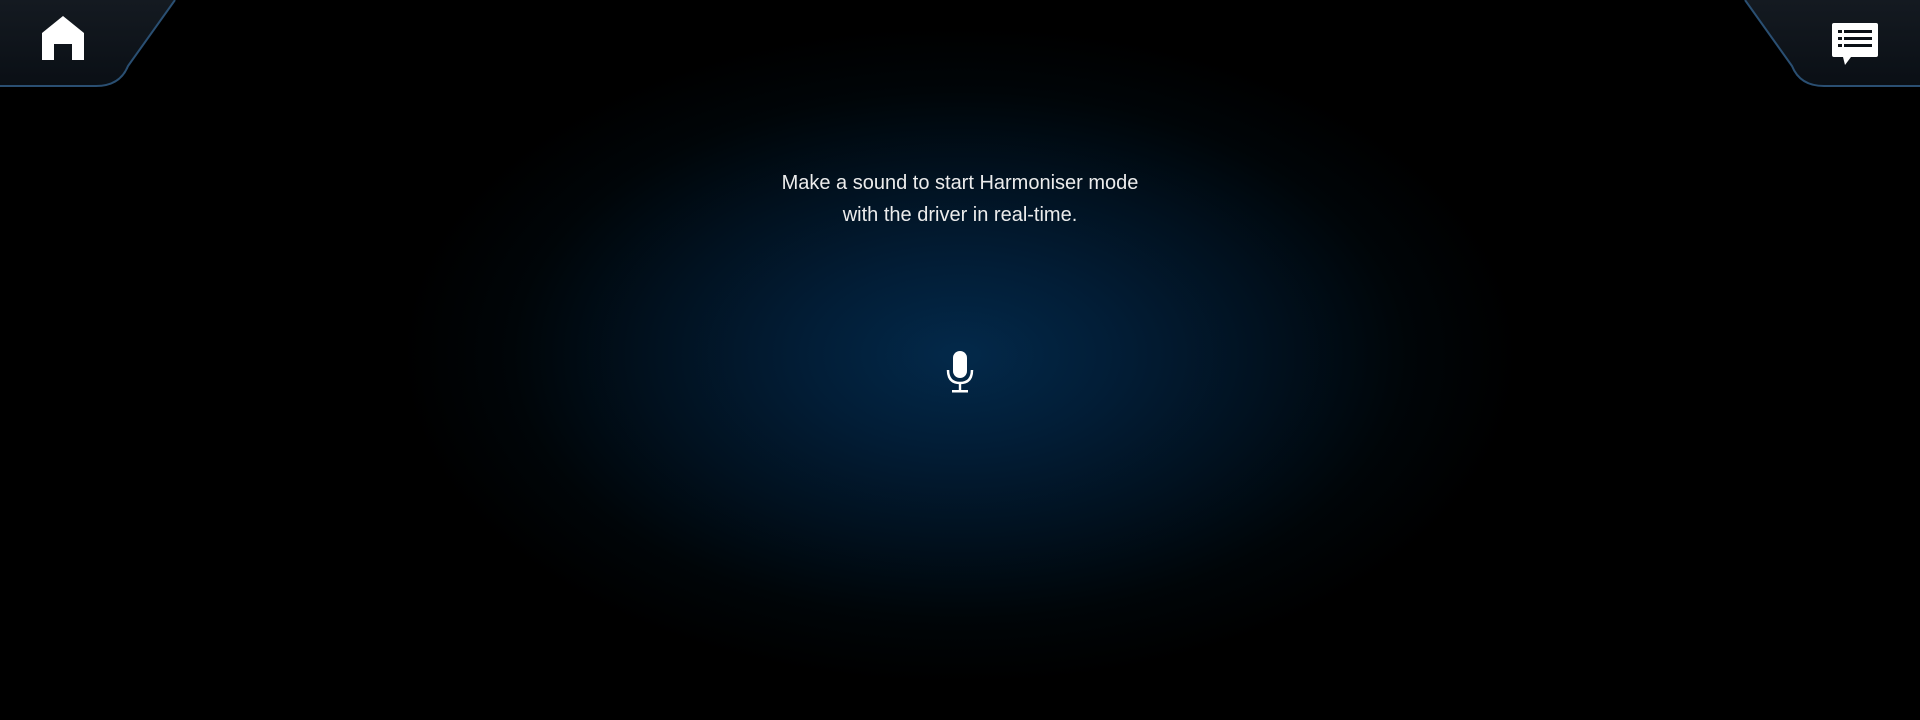 Image resolution: width=1920 pixels, height=720 pixels. What do you see at coordinates (960, 183) in the screenshot?
I see `prompt-line-1: Make a sound to start Harmoniser mode` at bounding box center [960, 183].